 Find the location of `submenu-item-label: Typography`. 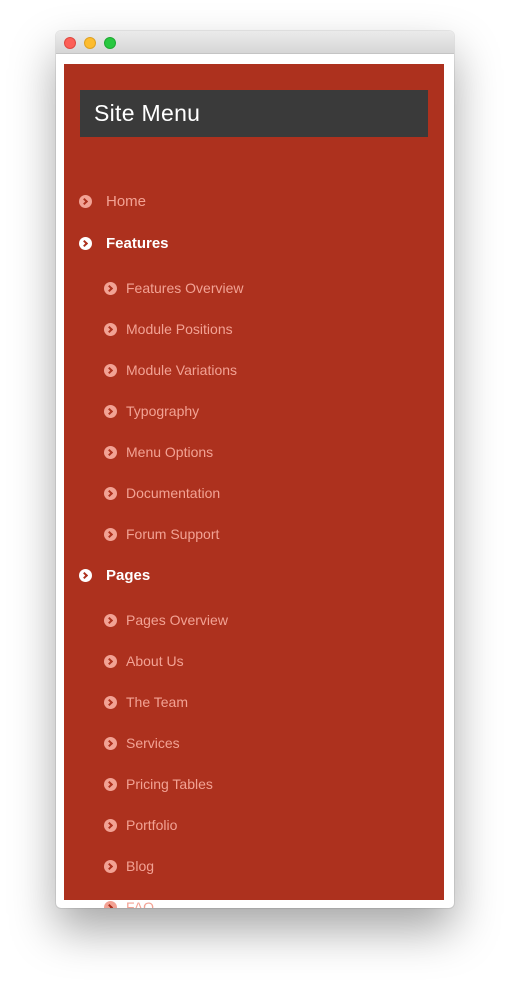

submenu-item-label: Typography is located at coordinates (163, 411).